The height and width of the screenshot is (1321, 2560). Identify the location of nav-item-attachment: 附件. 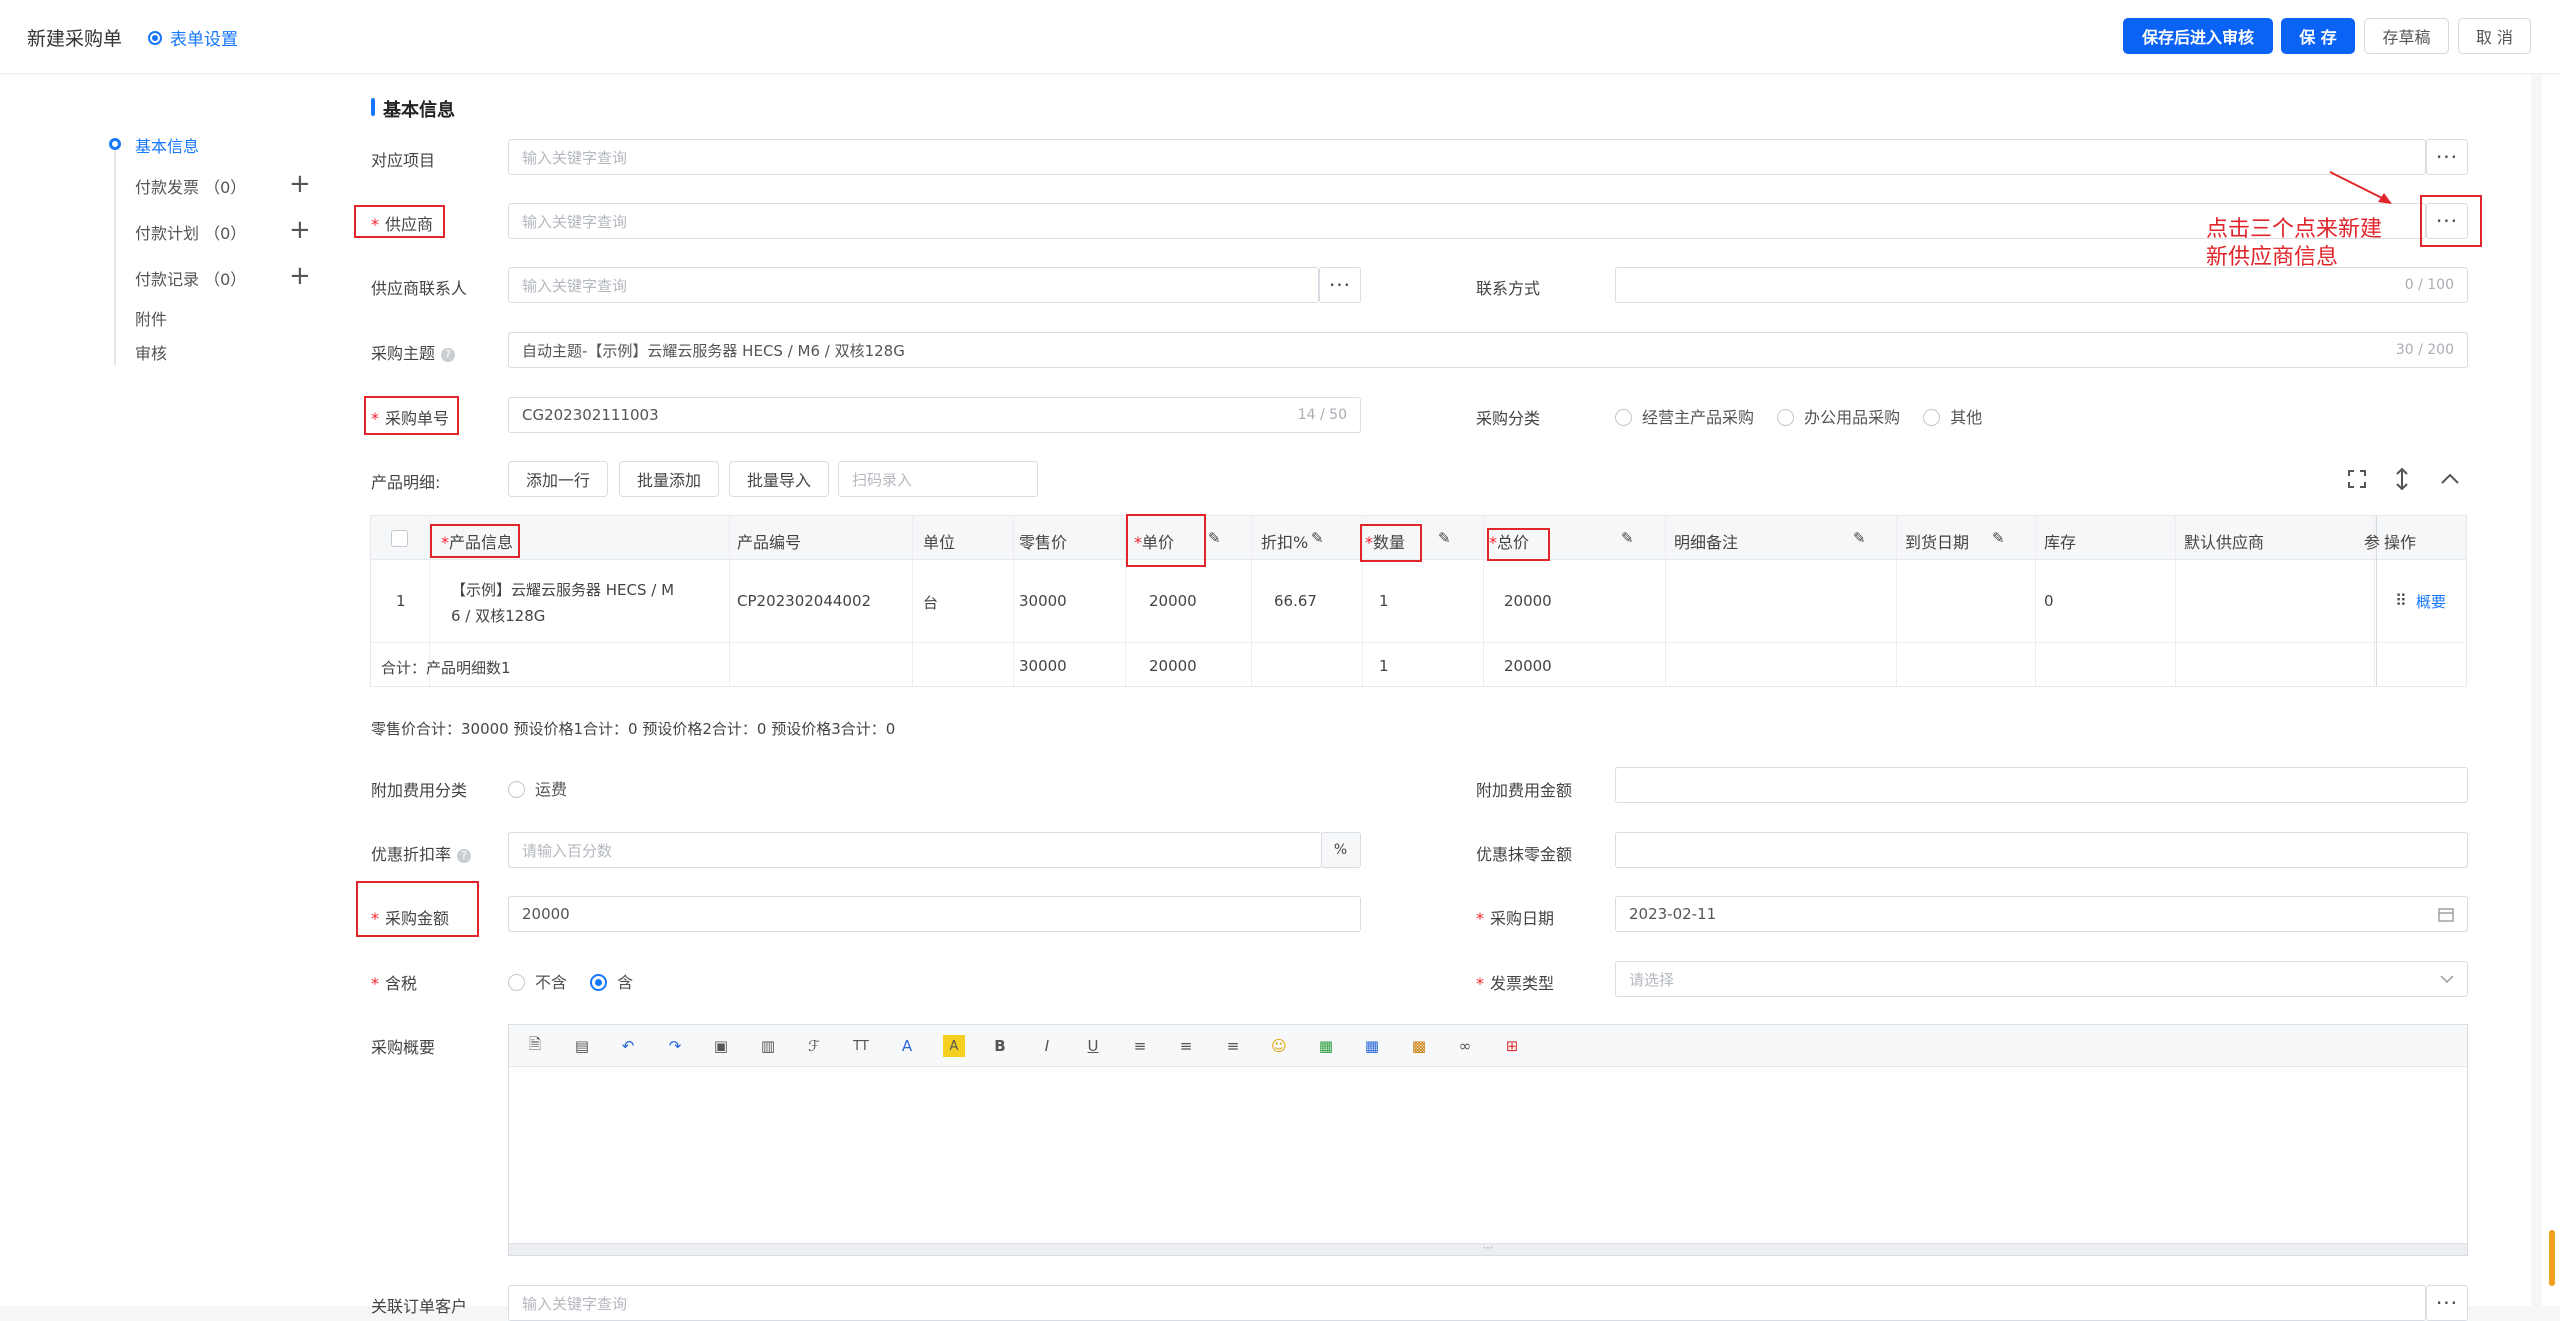
(151, 318).